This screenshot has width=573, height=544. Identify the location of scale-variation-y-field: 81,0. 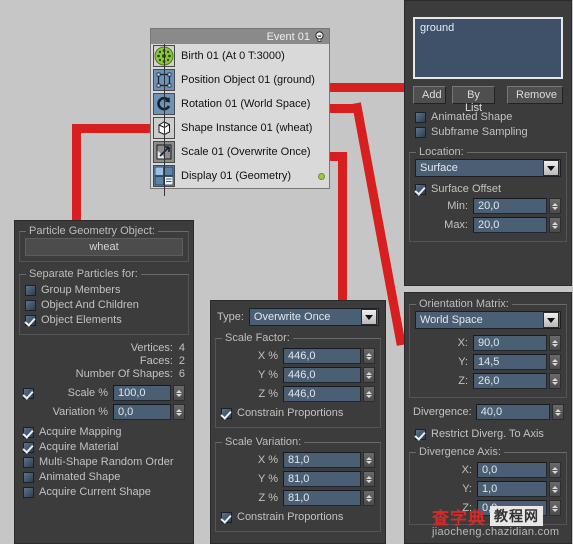
(322, 479).